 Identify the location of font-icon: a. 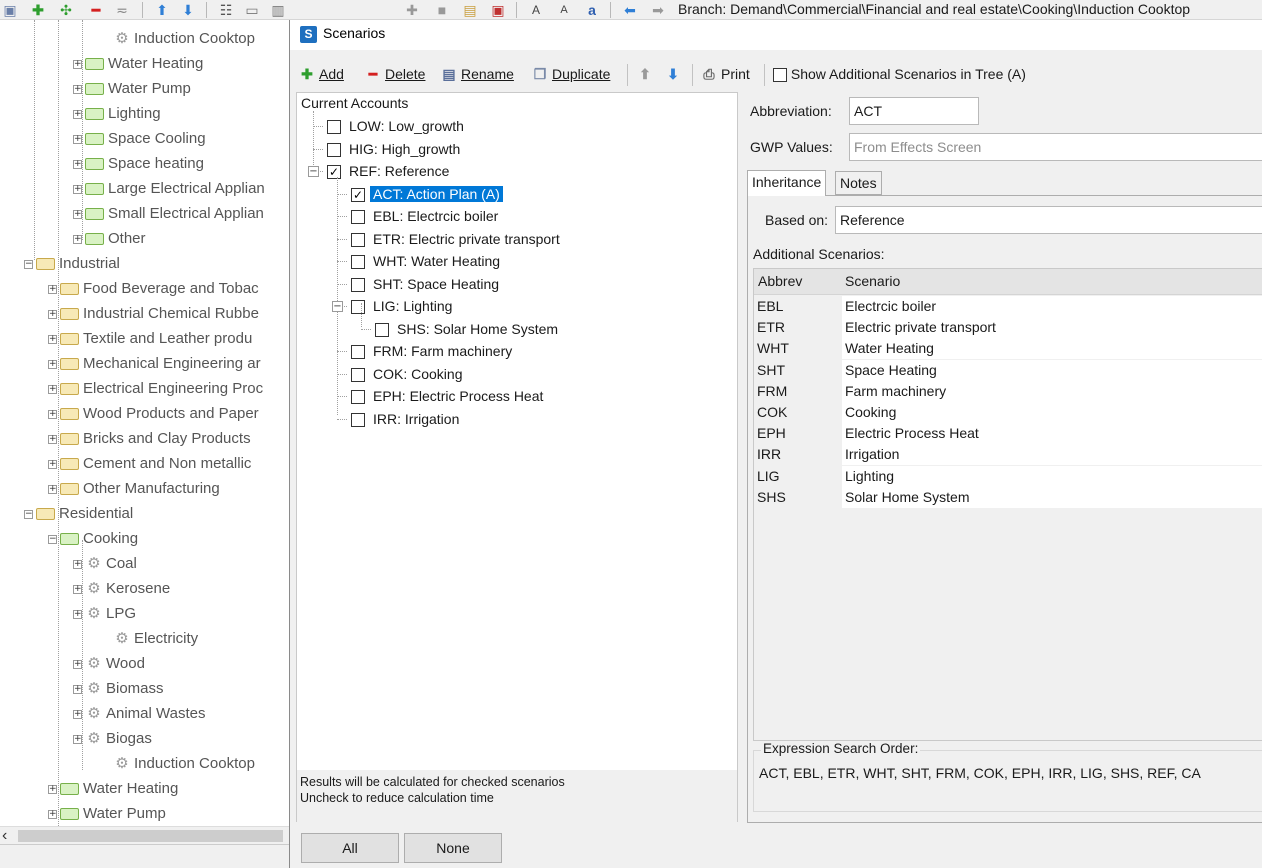
(592, 10).